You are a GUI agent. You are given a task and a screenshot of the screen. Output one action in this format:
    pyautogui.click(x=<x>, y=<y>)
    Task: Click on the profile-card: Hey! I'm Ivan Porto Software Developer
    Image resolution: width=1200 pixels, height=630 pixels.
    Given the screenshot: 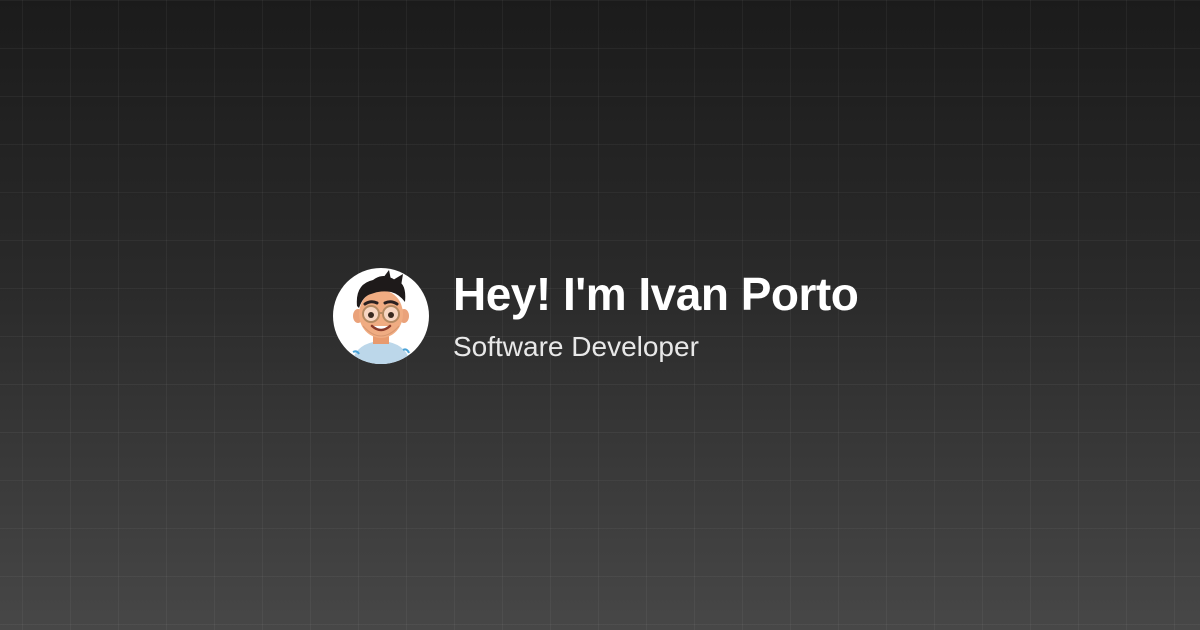 What is the action you would take?
    pyautogui.click(x=596, y=316)
    